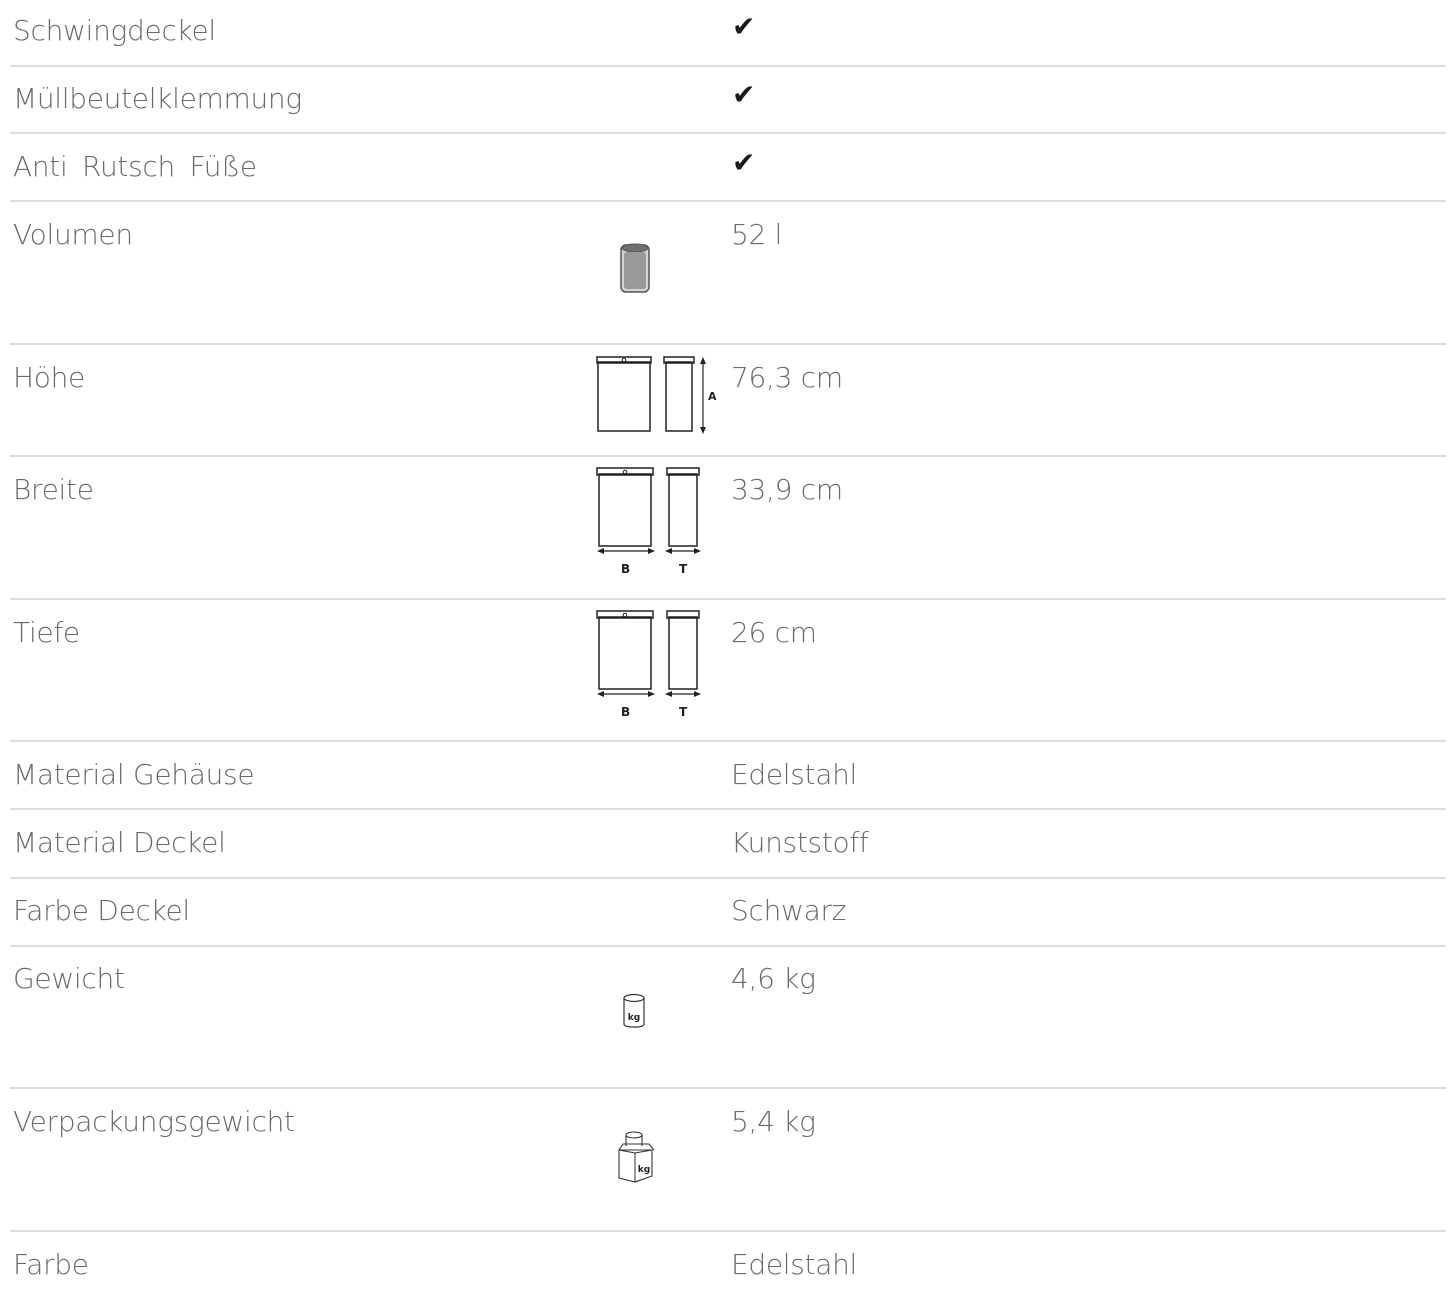  I want to click on spec-value-verpackungsgewicht: 5,4 kg, so click(773, 1121).